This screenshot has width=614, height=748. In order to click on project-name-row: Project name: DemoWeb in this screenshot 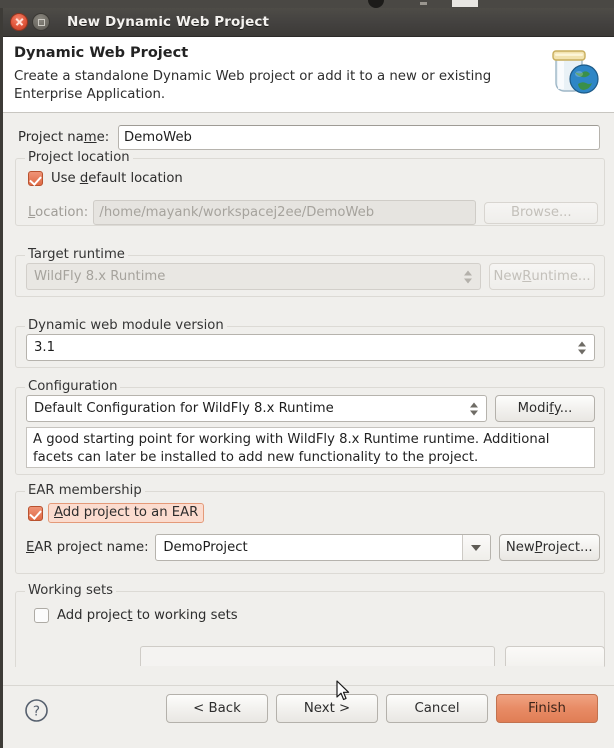, I will do `click(308, 137)`.